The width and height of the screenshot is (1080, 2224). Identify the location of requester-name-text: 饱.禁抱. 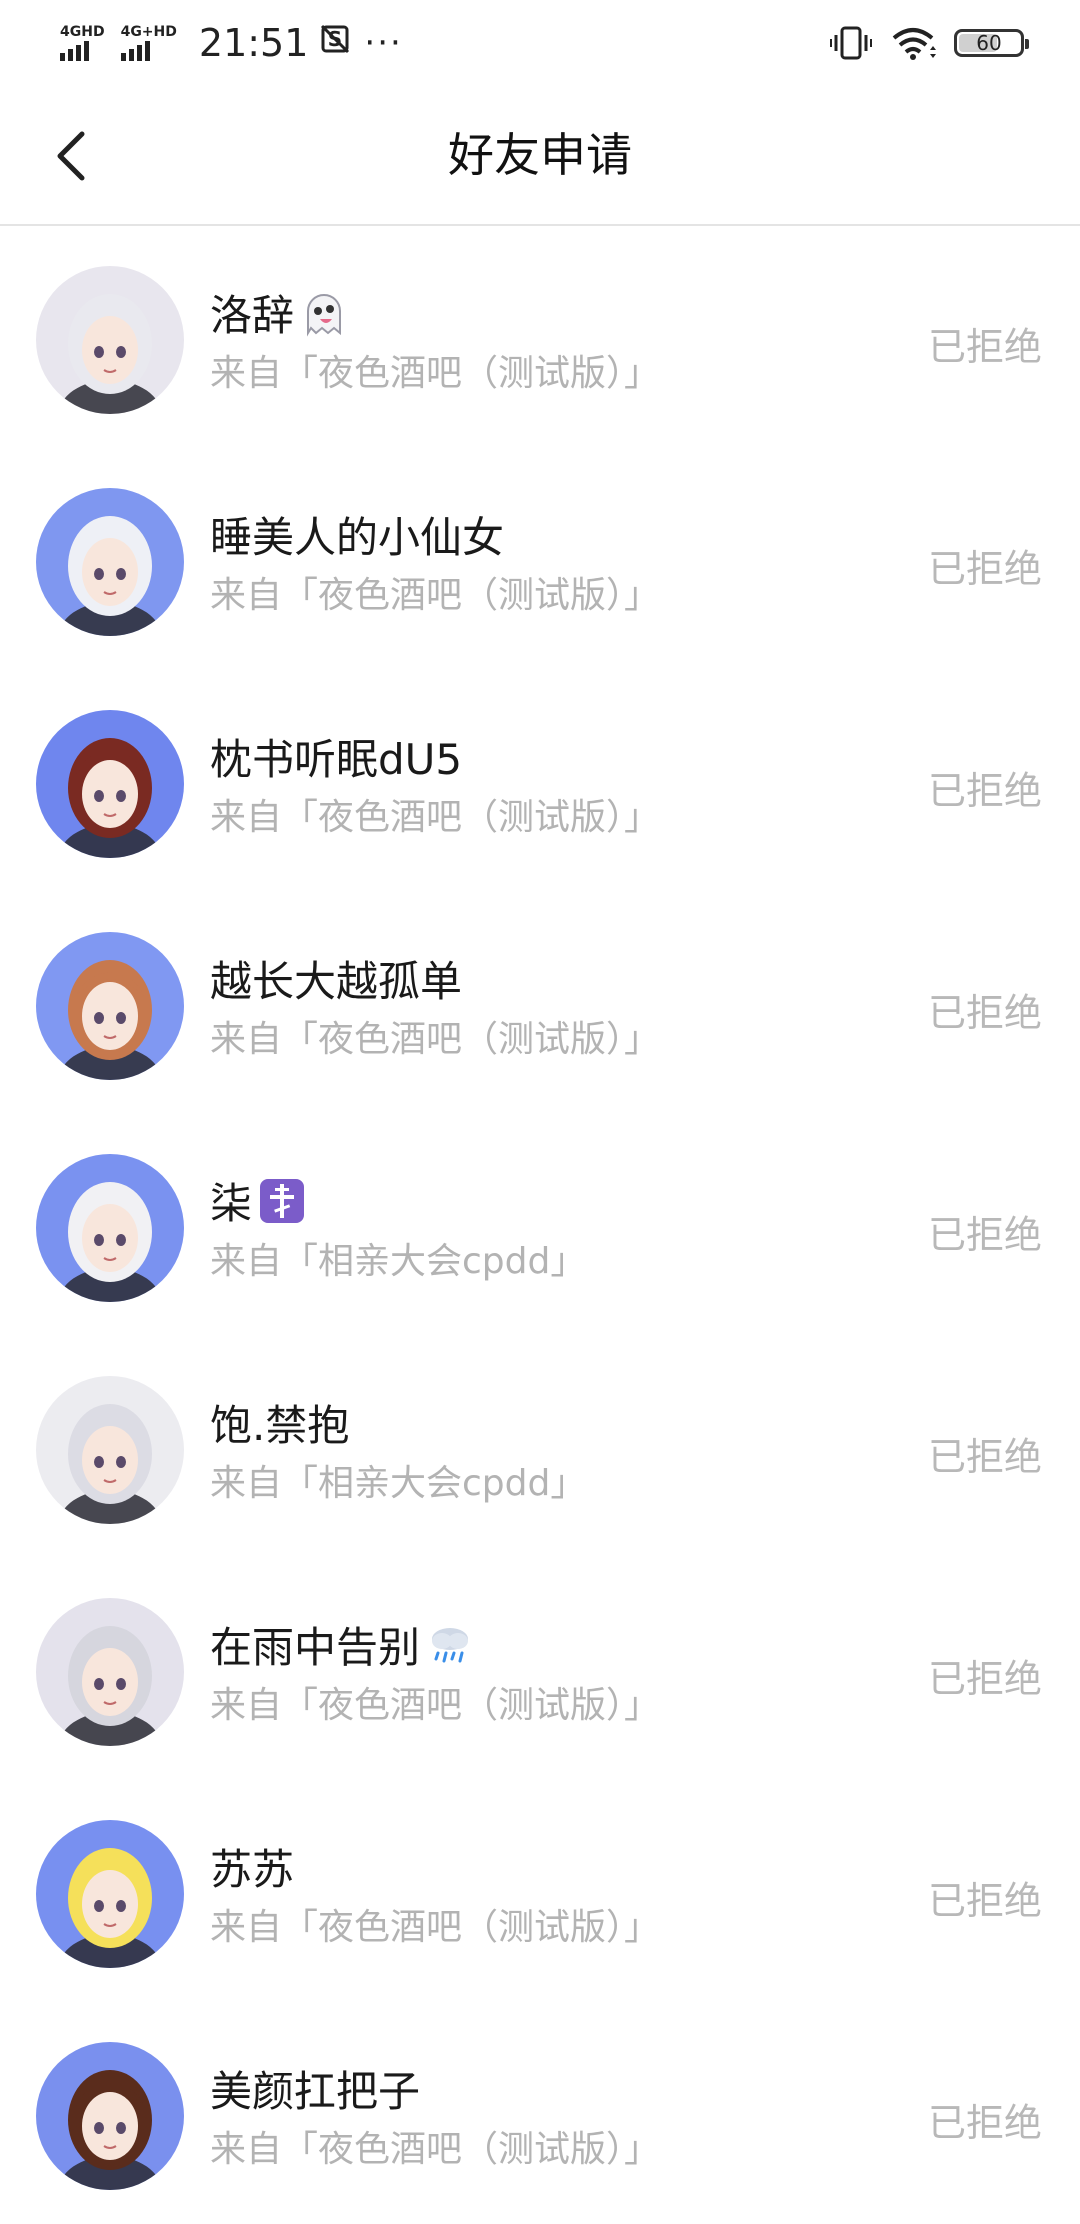
(280, 1425).